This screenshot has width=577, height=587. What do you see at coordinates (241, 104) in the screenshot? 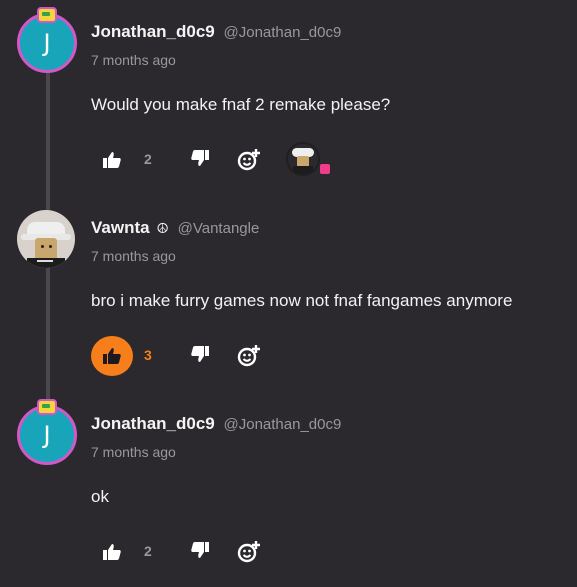
I see `comment-text: Would you make fnaf 2 remake please?` at bounding box center [241, 104].